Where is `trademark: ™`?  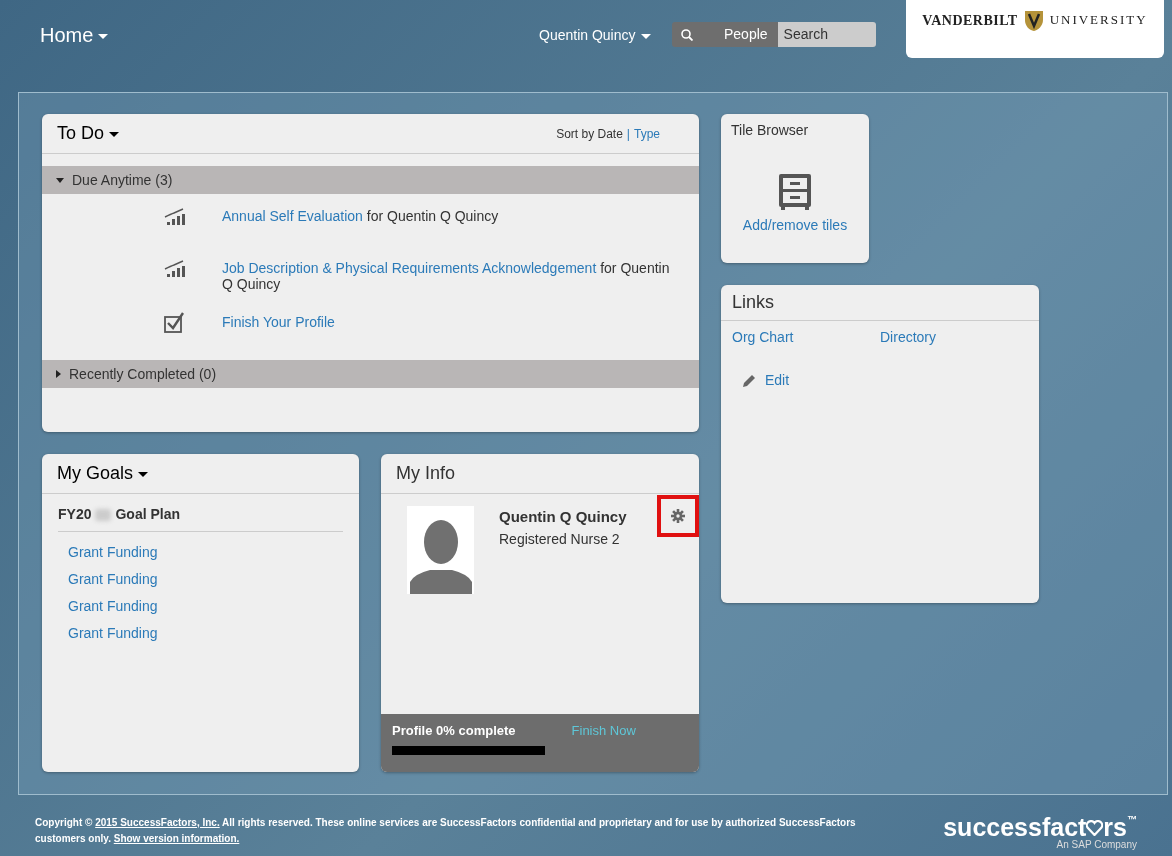 trademark: ™ is located at coordinates (1132, 820).